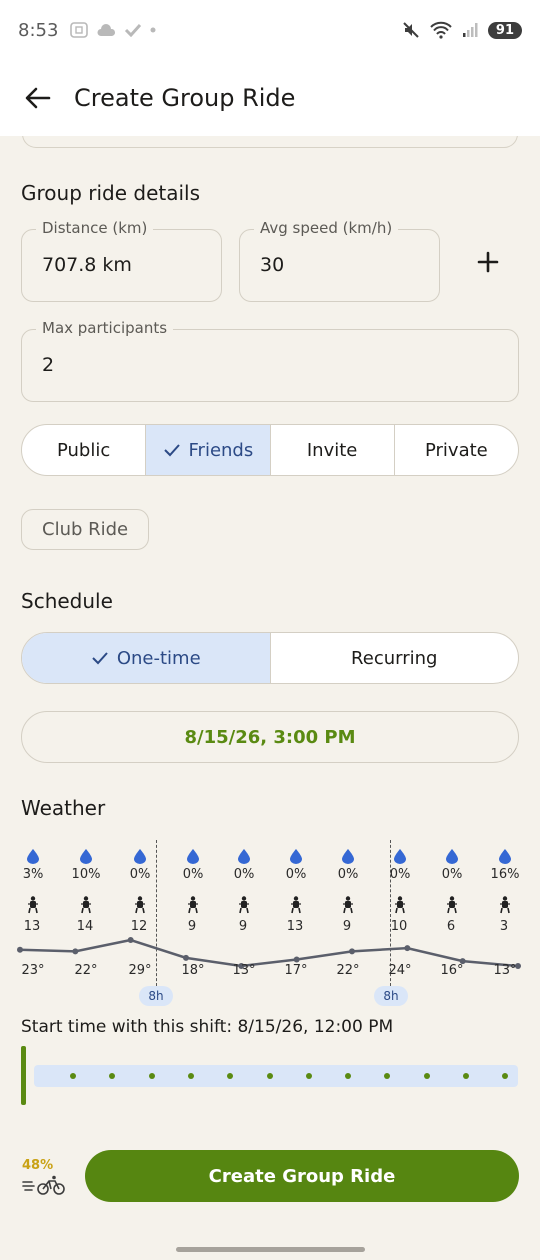 The width and height of the screenshot is (540, 1260). Describe the element at coordinates (111, 193) in the screenshot. I see `group-ride-details-title: Group ride details` at that location.